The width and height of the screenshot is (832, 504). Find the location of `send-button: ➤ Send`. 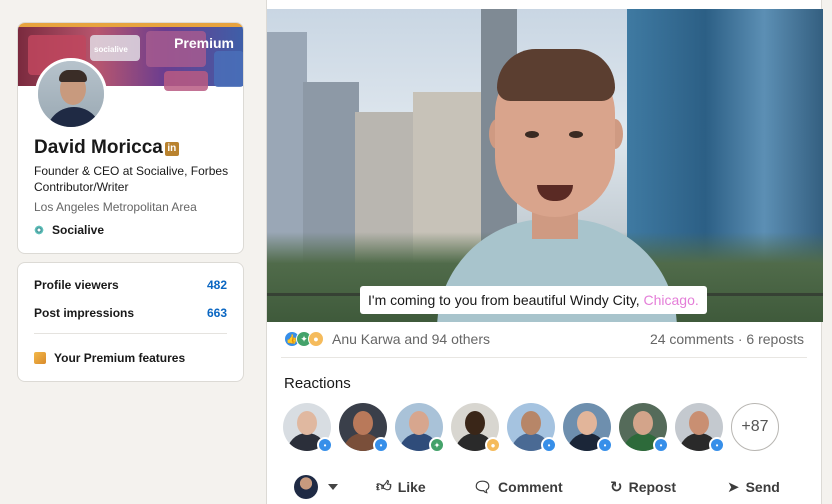

send-button: ➤ Send is located at coordinates (753, 487).